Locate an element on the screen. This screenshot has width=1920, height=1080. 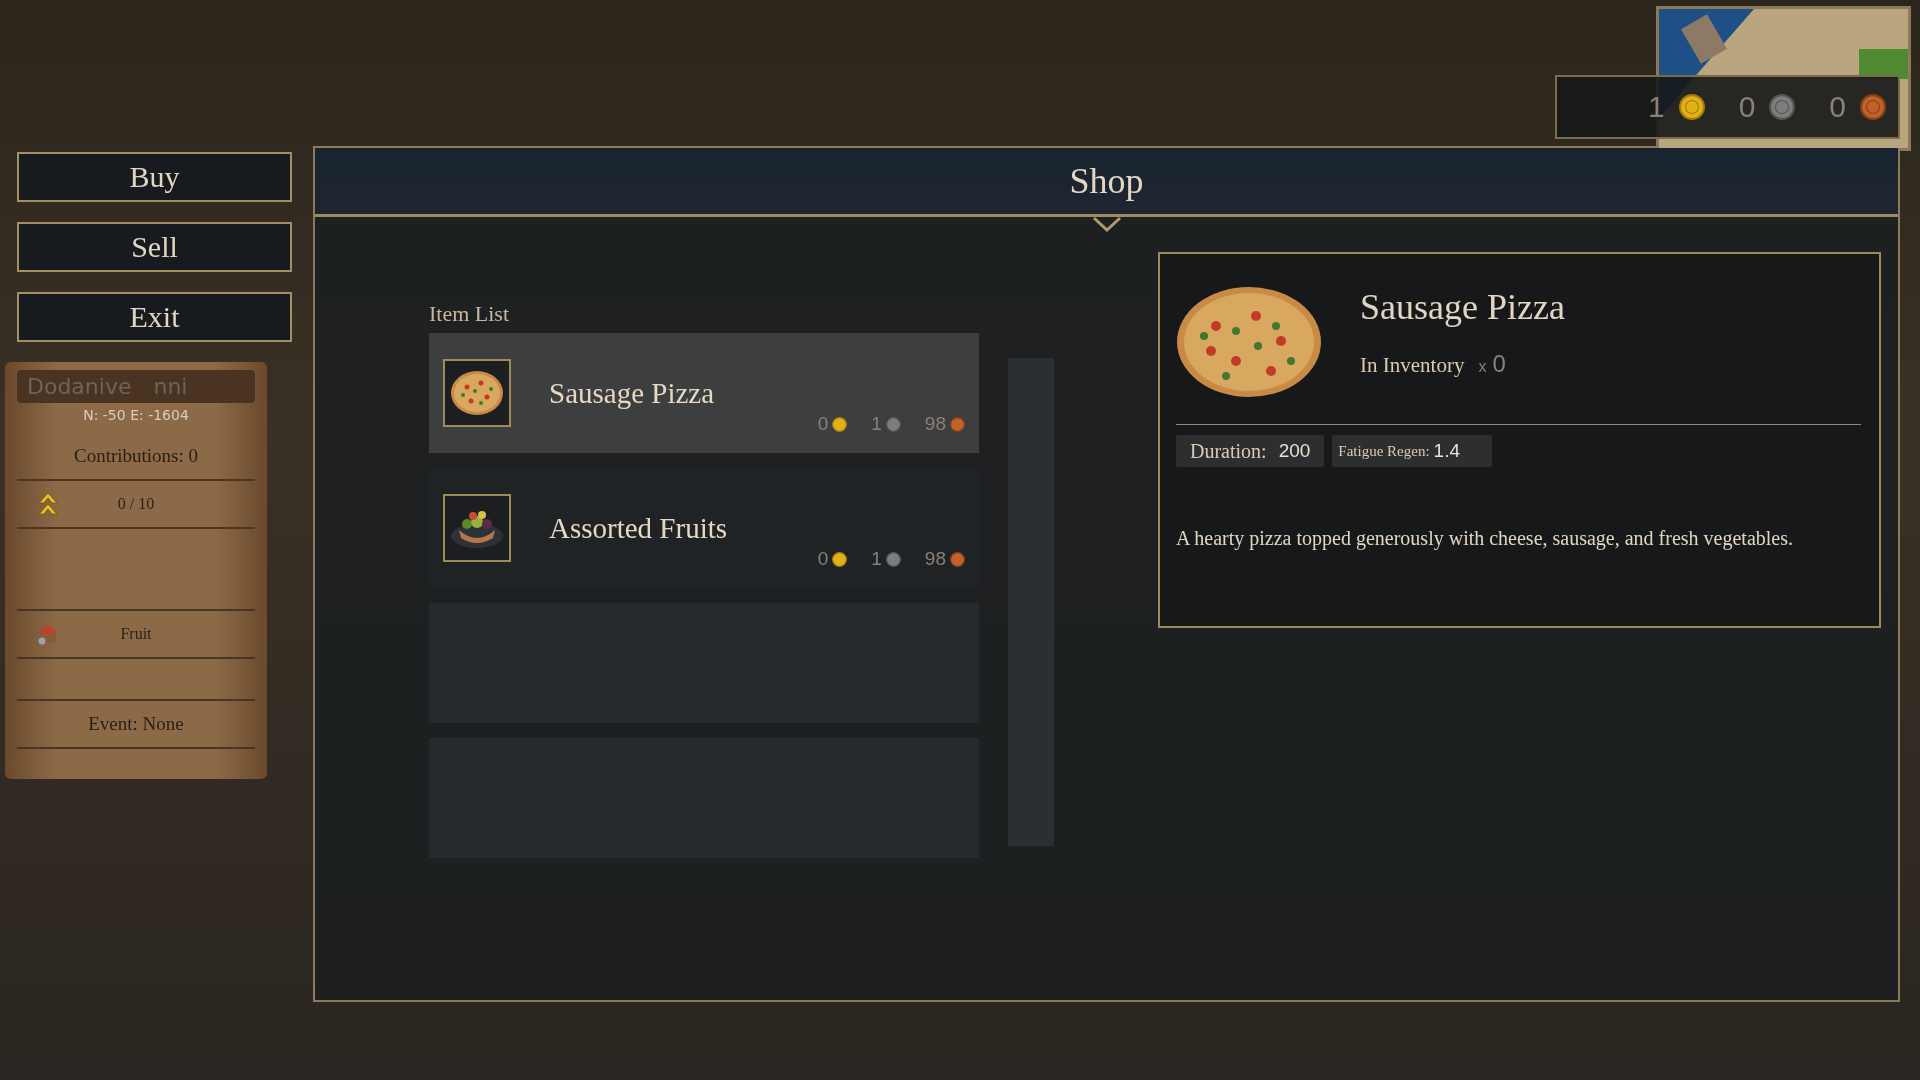
character-name: Dodanive is located at coordinates (79, 386).